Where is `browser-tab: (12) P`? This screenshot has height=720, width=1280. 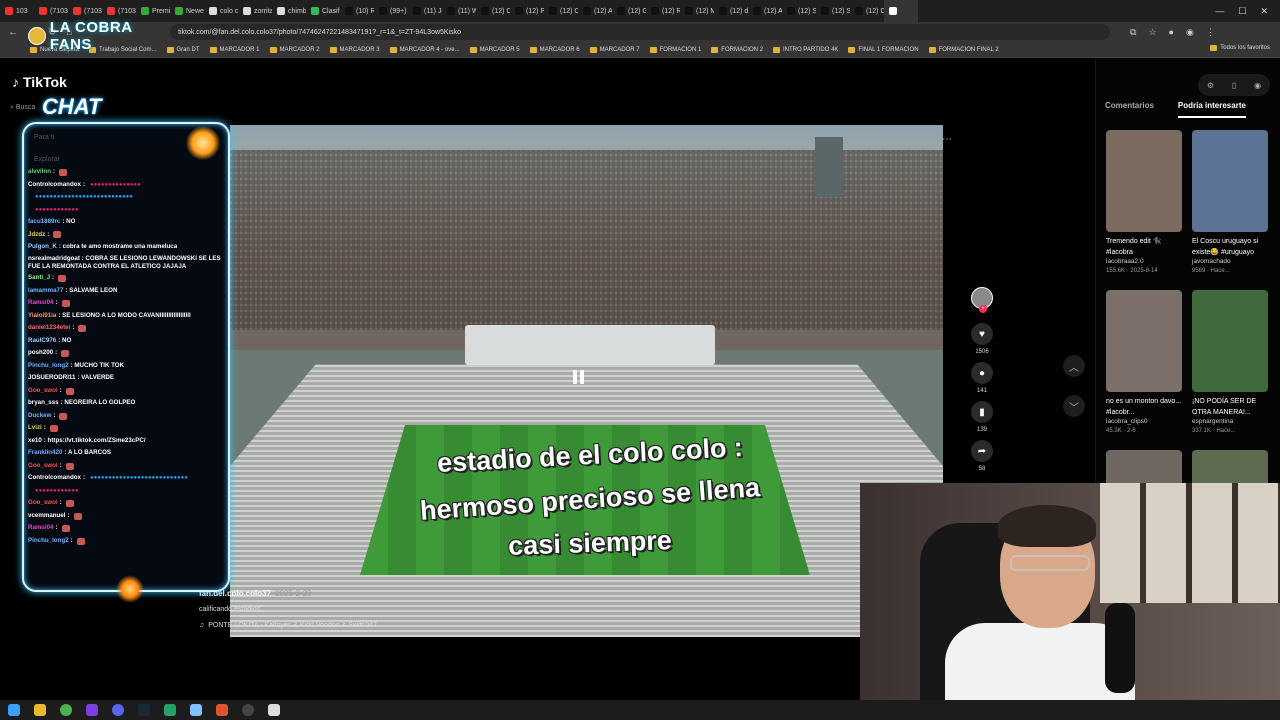
browser-tab: (12) P is located at coordinates (527, 11).